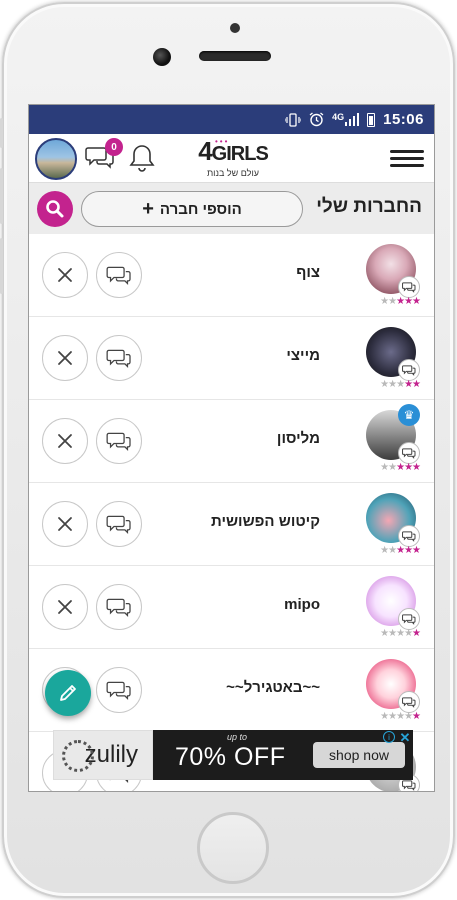 The width and height of the screenshot is (457, 900). Describe the element at coordinates (200, 209) in the screenshot. I see `add-friend-label: הוספי חברה` at that location.